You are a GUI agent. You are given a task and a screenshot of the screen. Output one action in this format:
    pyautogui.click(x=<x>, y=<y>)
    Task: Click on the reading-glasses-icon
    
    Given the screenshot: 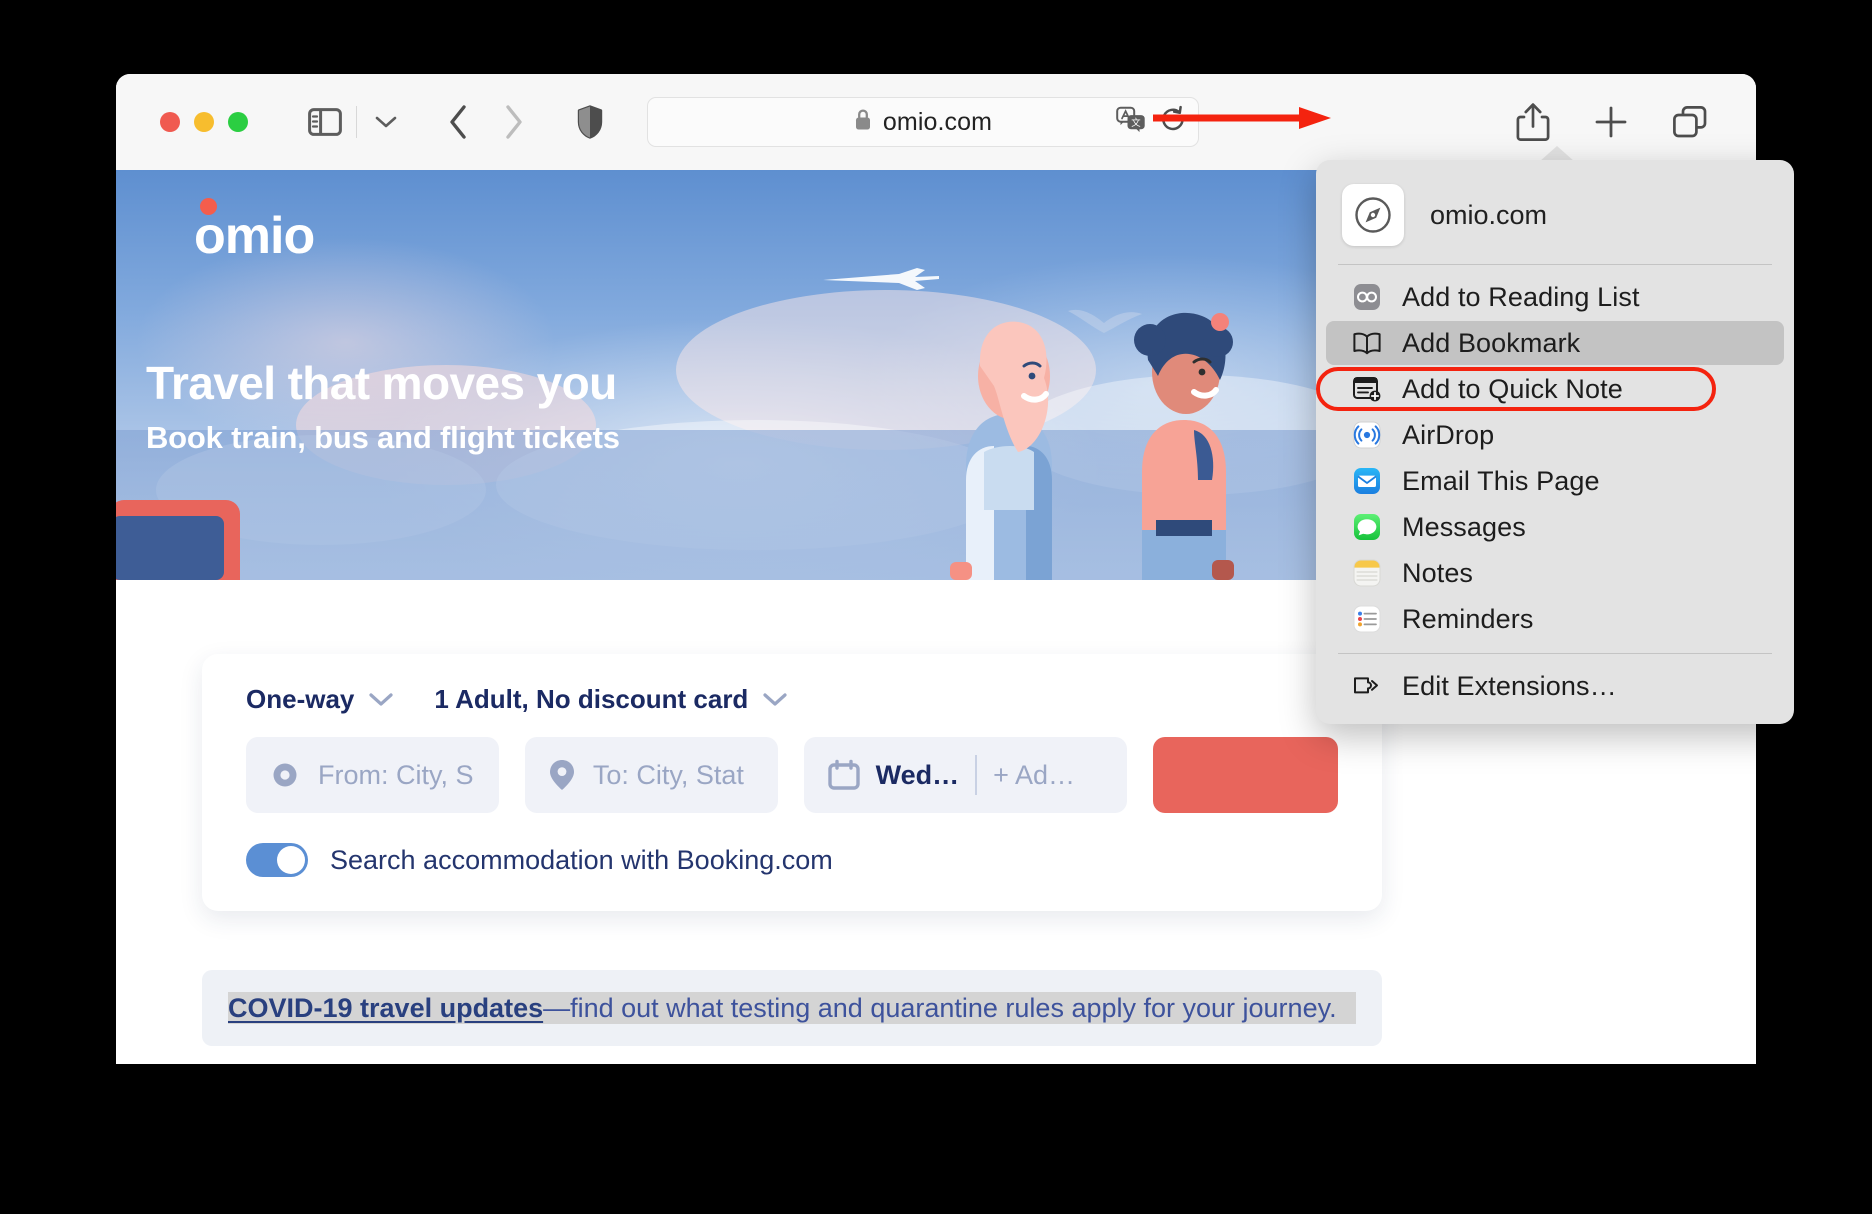 What is the action you would take?
    pyautogui.click(x=1367, y=297)
    